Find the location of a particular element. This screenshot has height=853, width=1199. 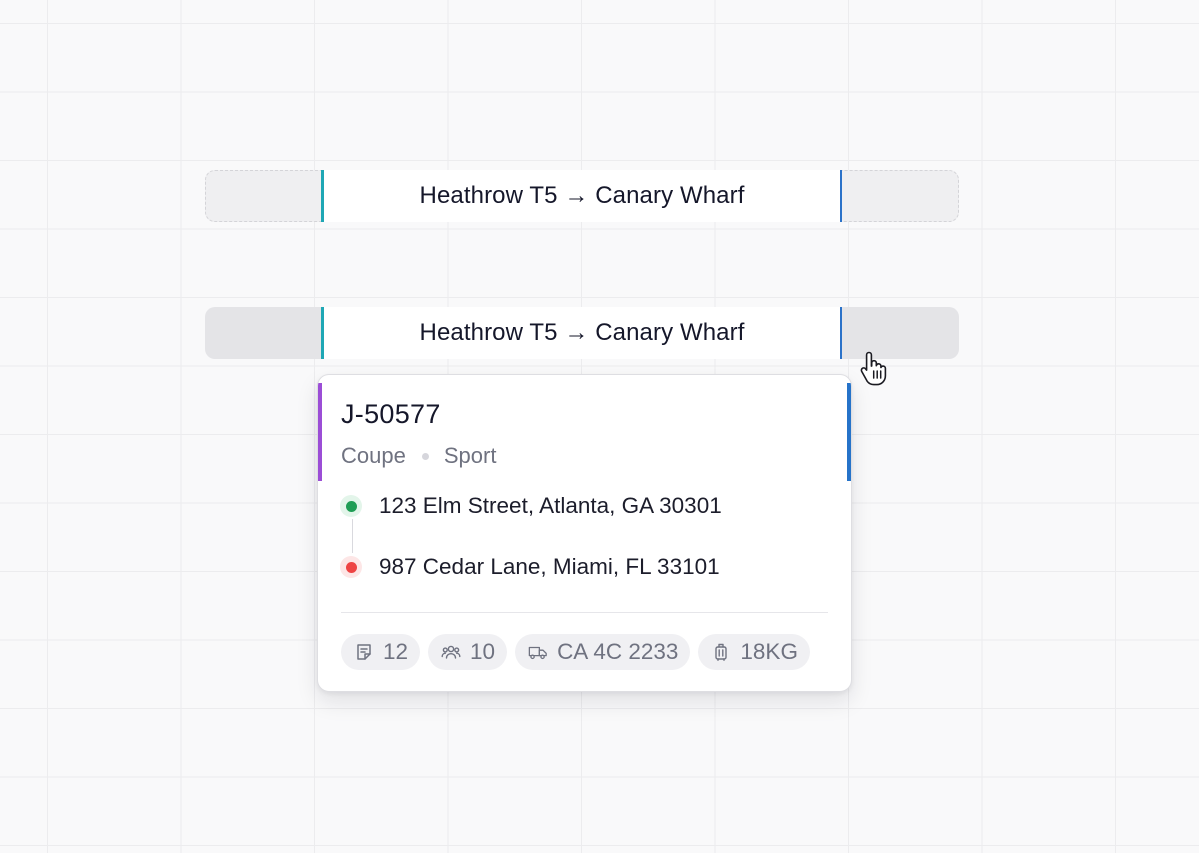

booking-bar-ghost: Heathrow T5 → Canary Wharf is located at coordinates (581, 196).